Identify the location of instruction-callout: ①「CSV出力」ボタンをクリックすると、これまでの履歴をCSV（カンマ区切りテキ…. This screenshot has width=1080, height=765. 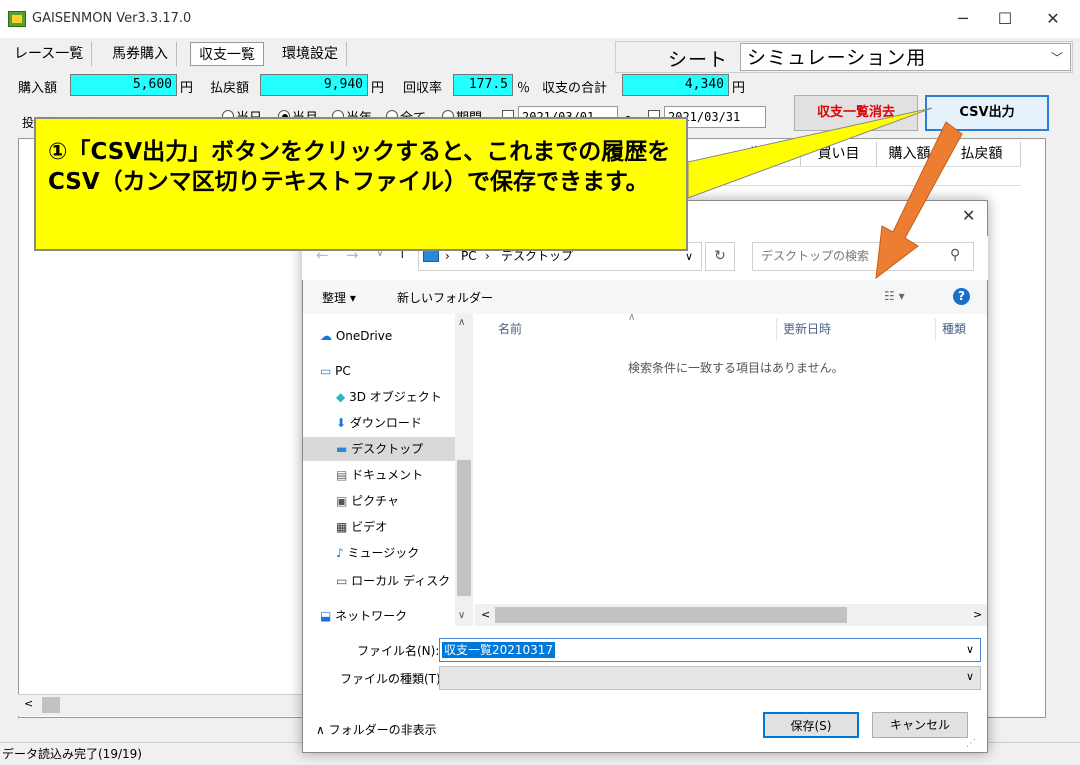
(361, 184).